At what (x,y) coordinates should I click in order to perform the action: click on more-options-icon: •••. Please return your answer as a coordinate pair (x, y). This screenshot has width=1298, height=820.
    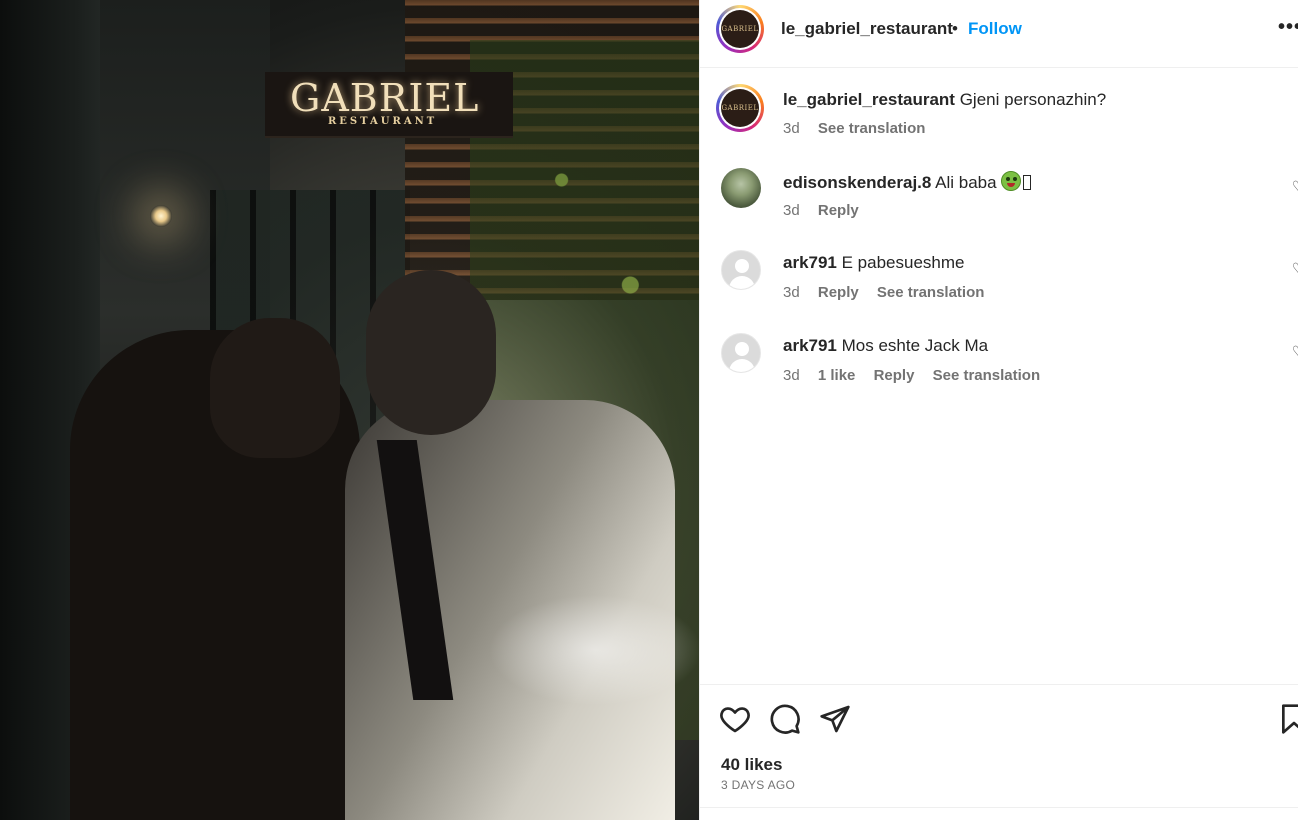
    Looking at the image, I should click on (1288, 27).